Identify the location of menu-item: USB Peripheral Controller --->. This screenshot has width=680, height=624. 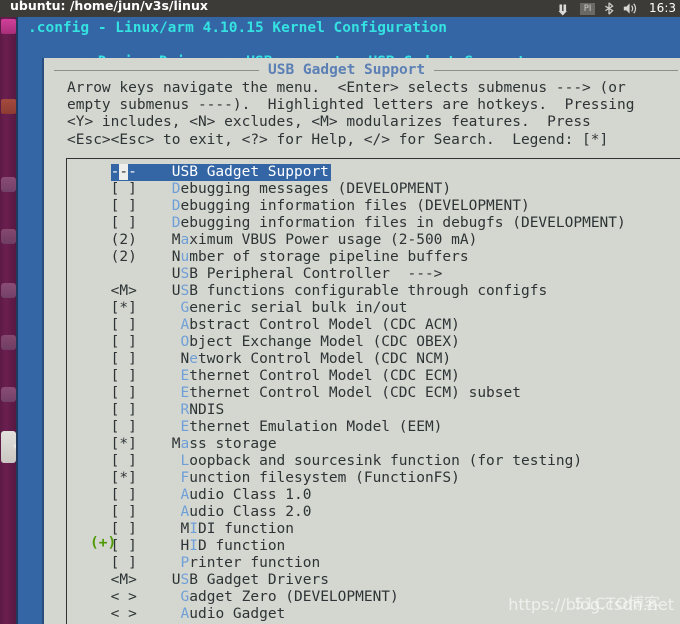
(373, 274).